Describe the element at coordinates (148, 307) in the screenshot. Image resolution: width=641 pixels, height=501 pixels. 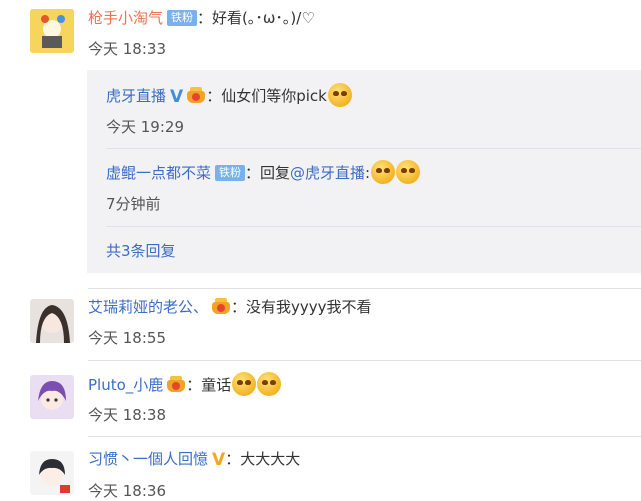
I see `commenter-name: 艾瑞莉娅的老公、` at that location.